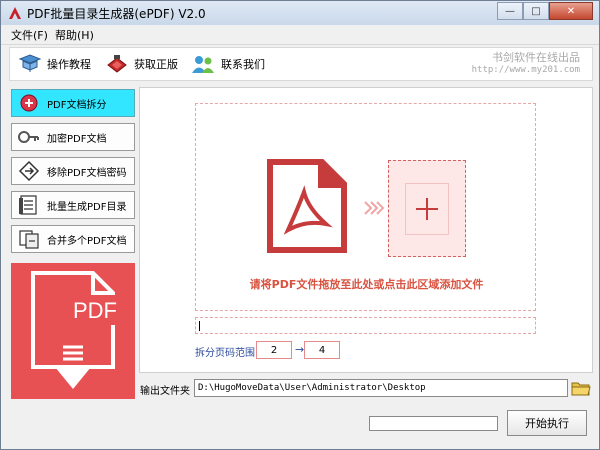  What do you see at coordinates (78, 330) in the screenshot?
I see `pdf-document-icon: PDF` at bounding box center [78, 330].